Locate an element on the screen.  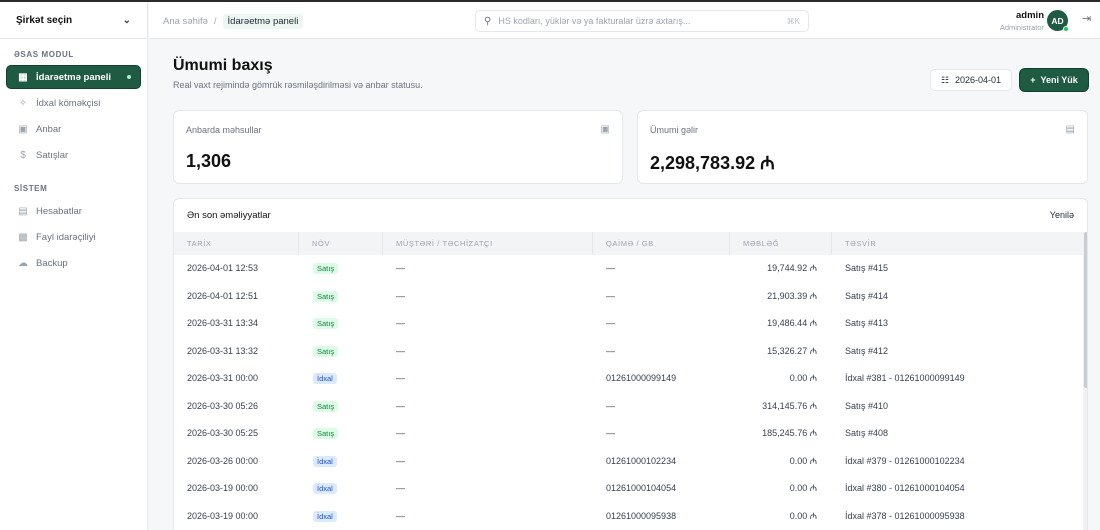
cell-date: 2026-03-31 00:00 is located at coordinates (223, 378).